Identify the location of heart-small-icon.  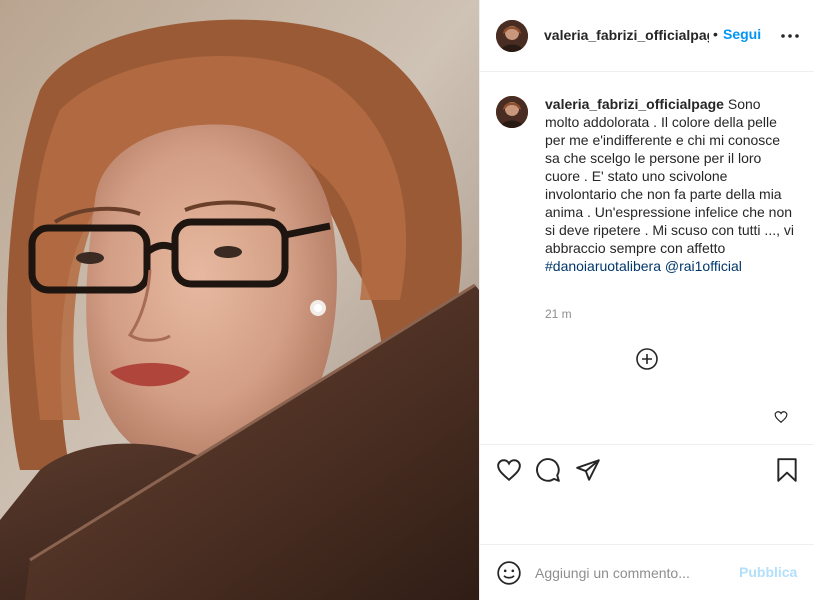
(781, 417).